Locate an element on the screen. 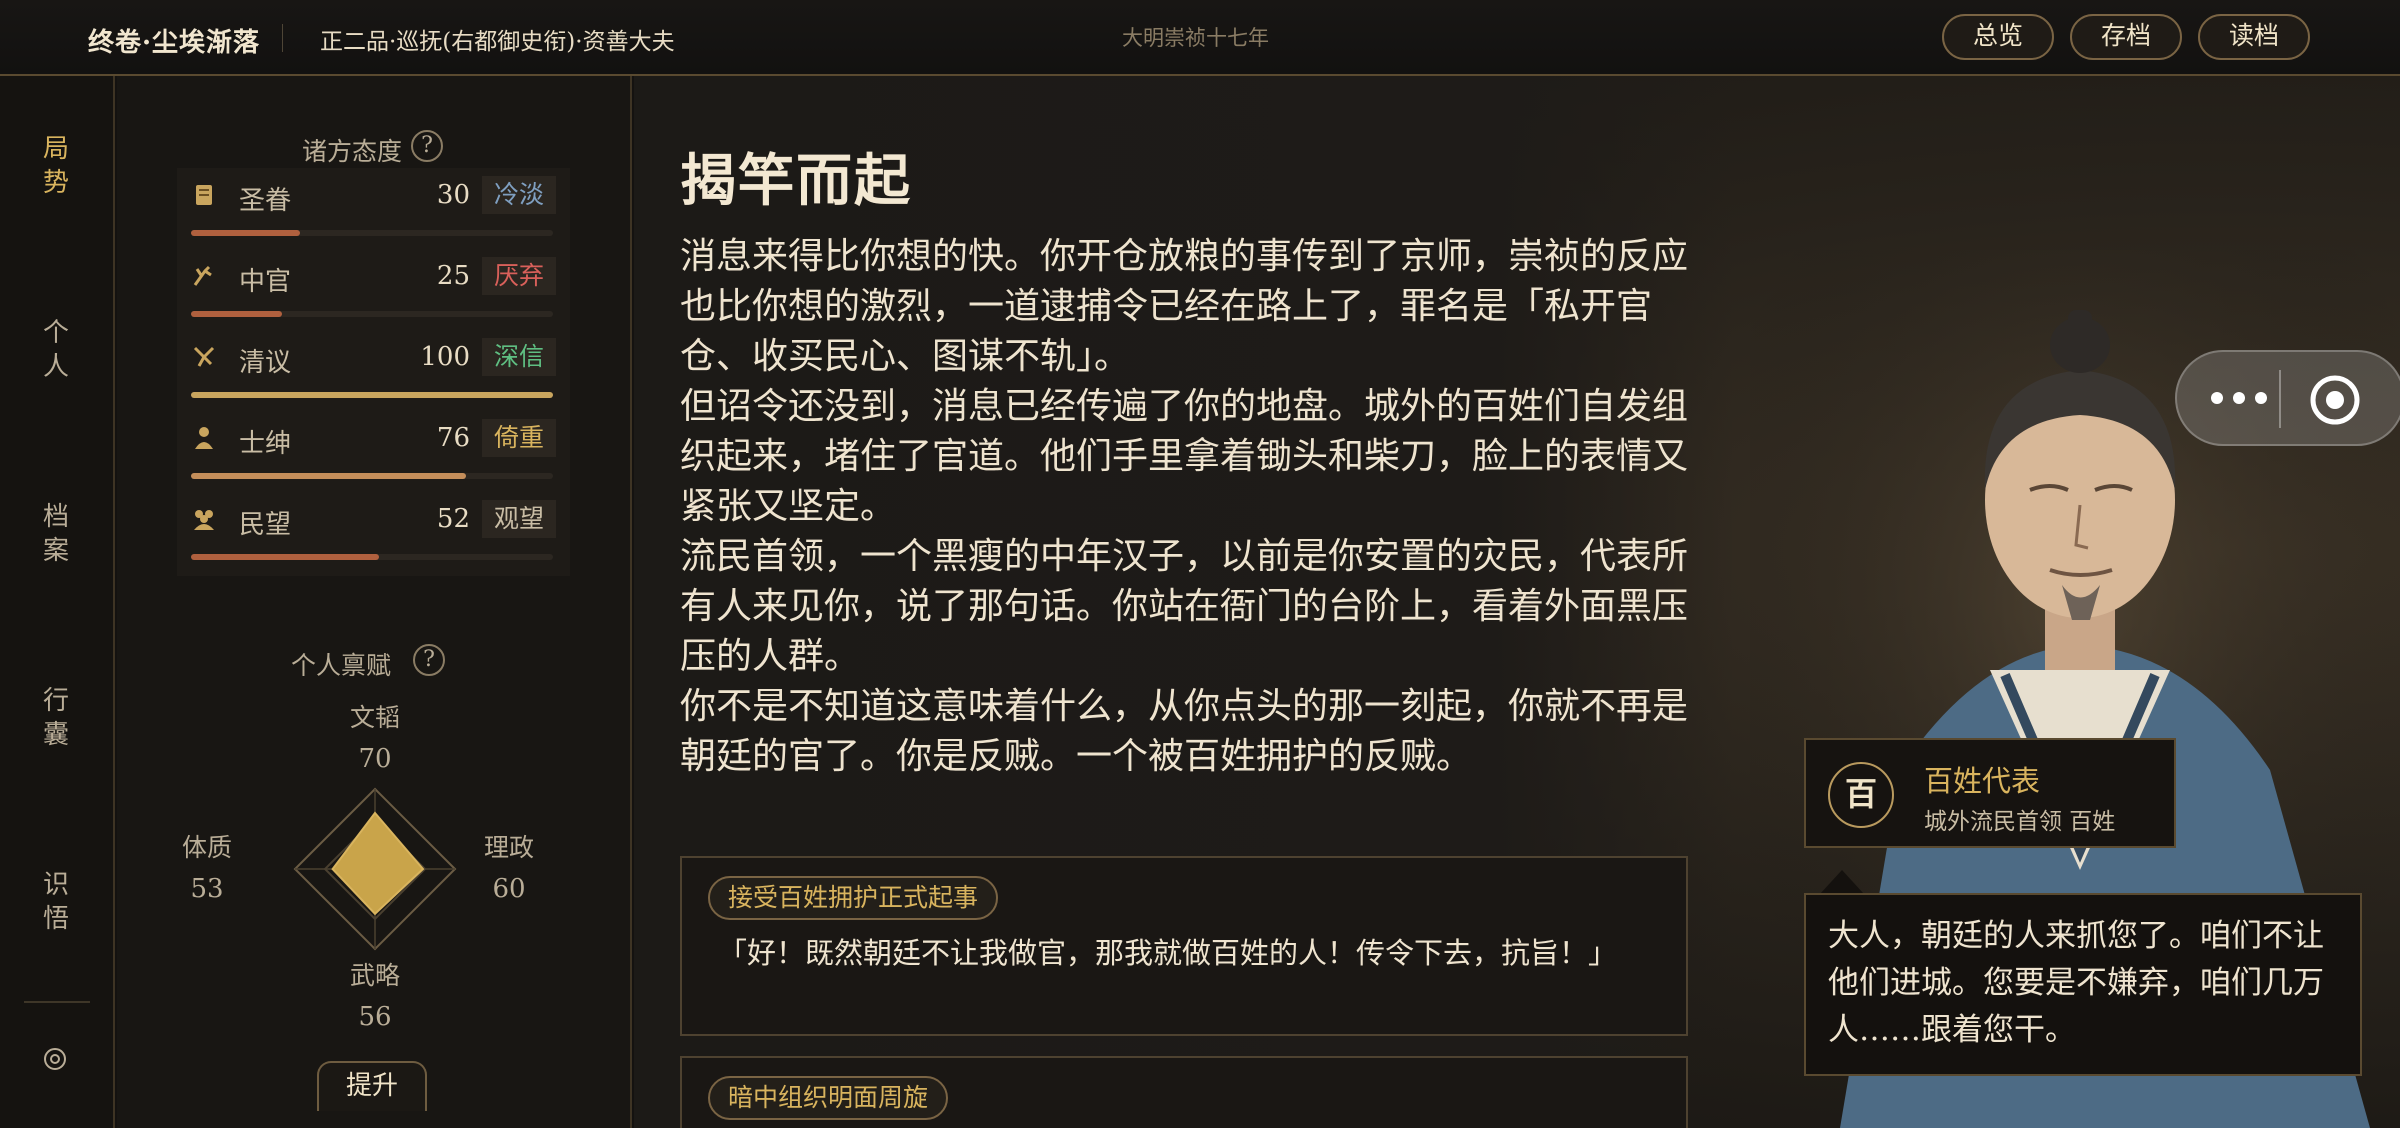 The image size is (2400, 1128). npc-subtitle: 城外流民首领 百姓 is located at coordinates (2020, 822).